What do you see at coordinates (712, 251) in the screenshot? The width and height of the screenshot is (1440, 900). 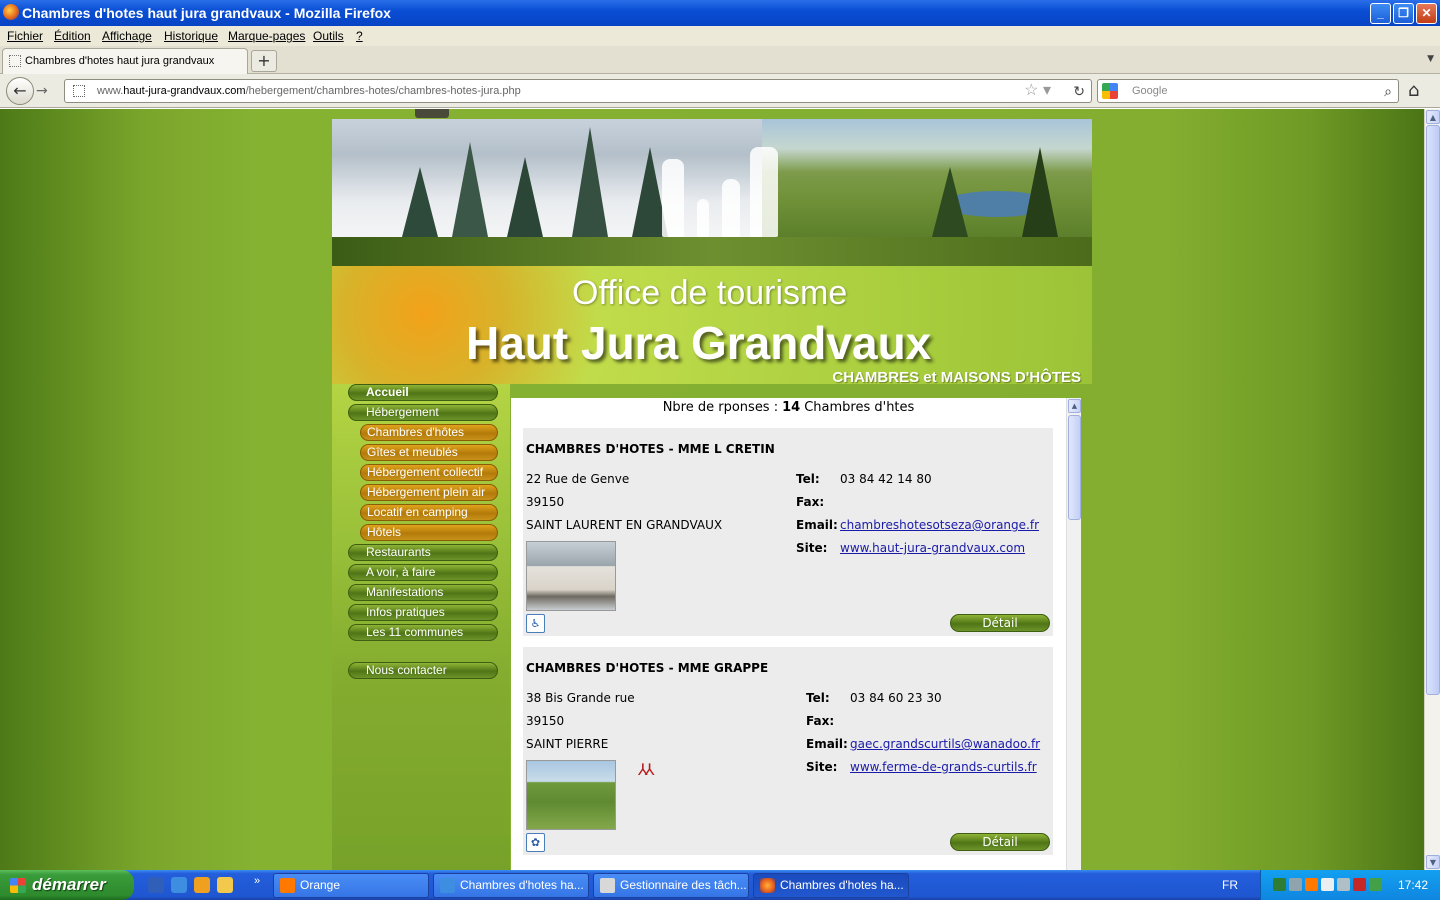 I see `banner-strip` at bounding box center [712, 251].